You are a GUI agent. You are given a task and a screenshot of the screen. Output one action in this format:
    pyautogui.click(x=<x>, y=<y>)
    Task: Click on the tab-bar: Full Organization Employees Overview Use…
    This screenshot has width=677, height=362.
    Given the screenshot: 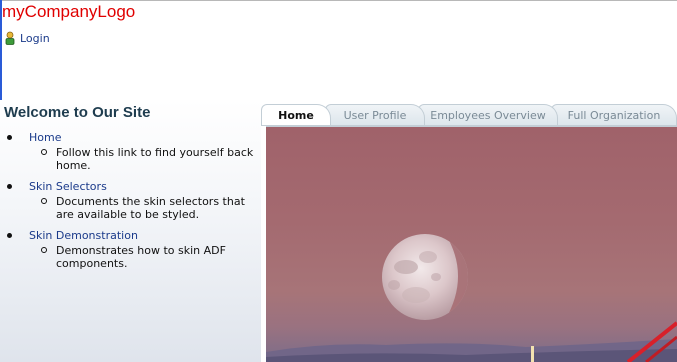 What is the action you would take?
    pyautogui.click(x=469, y=113)
    